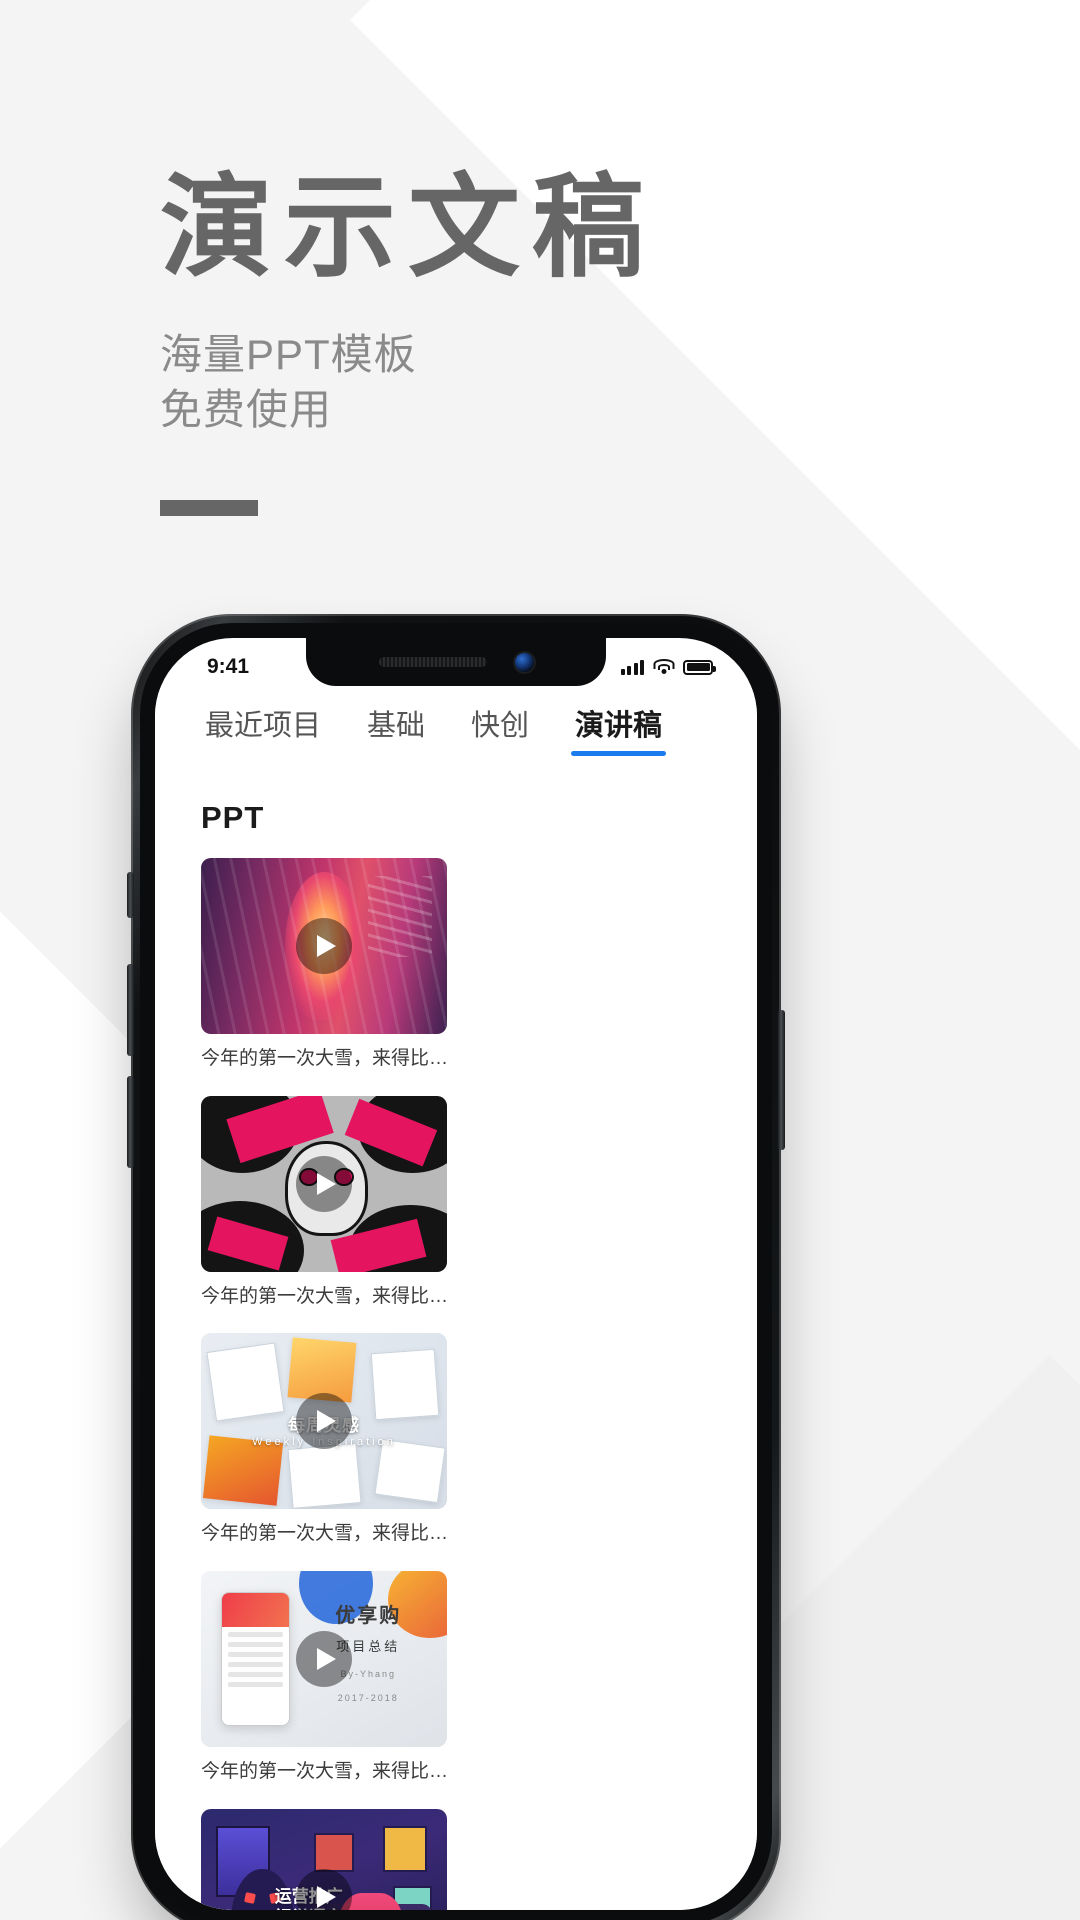 The width and height of the screenshot is (1080, 1920). I want to click on power-button, so click(781, 1080).